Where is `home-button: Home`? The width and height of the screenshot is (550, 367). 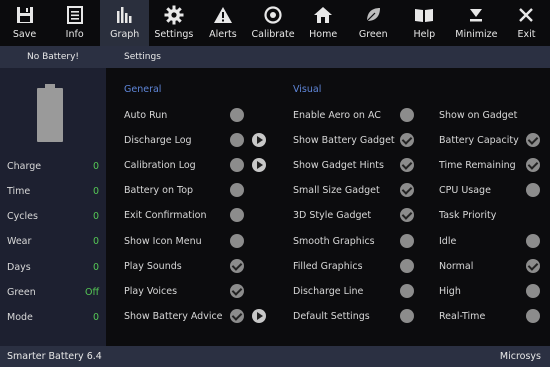 home-button: Home is located at coordinates (323, 23).